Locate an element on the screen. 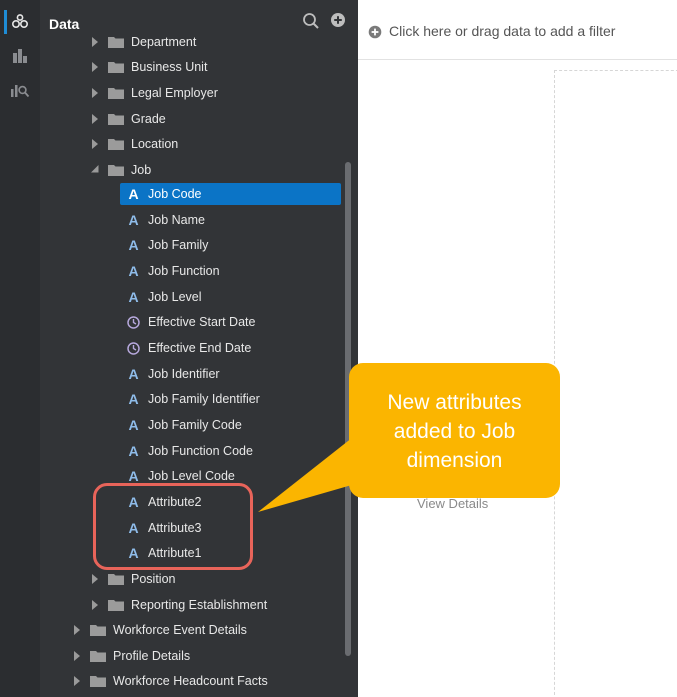 This screenshot has height=697, width=677. tree-item-job-code: A Job Code is located at coordinates (230, 194).